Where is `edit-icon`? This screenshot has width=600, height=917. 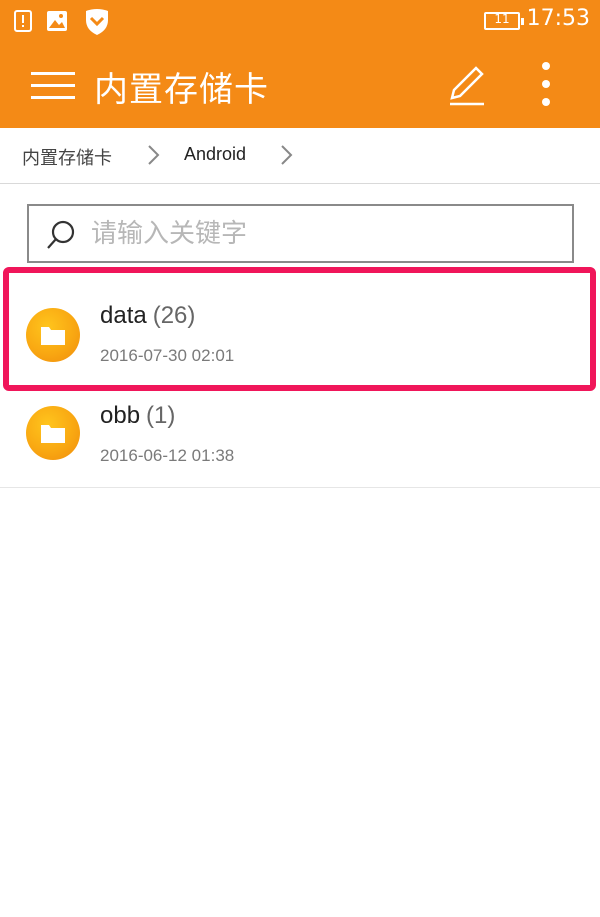
edit-icon is located at coordinates (466, 86).